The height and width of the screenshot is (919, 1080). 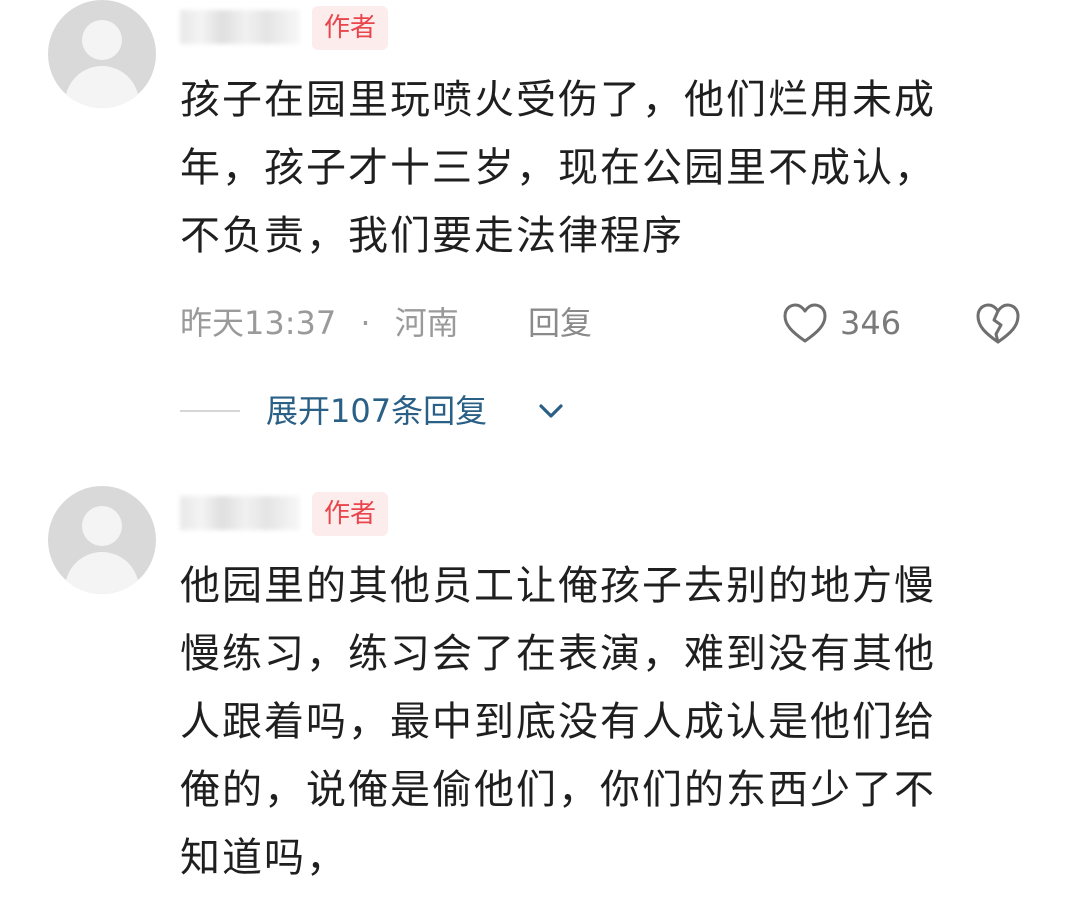 What do you see at coordinates (558, 722) in the screenshot?
I see `comment-text-line: 人跟着吗，最中到底没有人成认是他们给` at bounding box center [558, 722].